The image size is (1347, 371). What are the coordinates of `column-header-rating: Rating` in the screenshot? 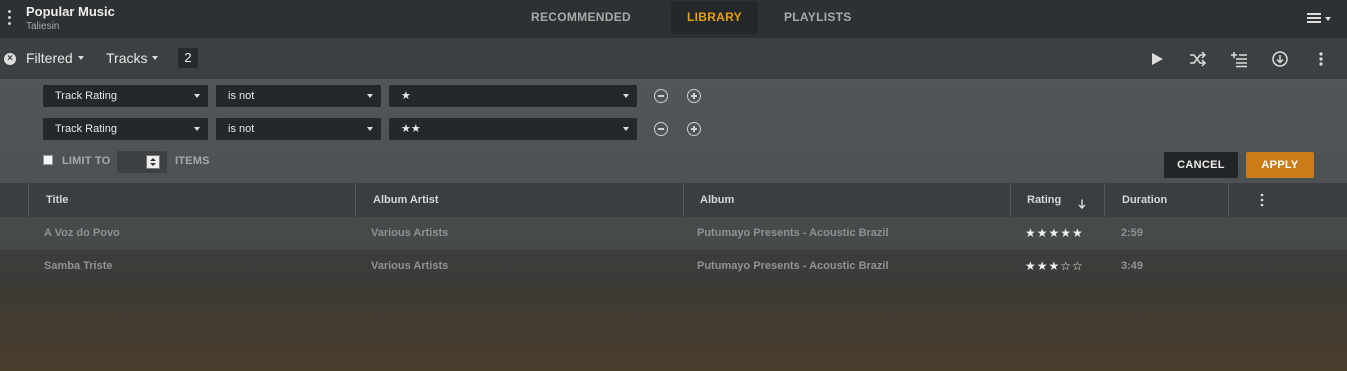 It's located at (1044, 200).